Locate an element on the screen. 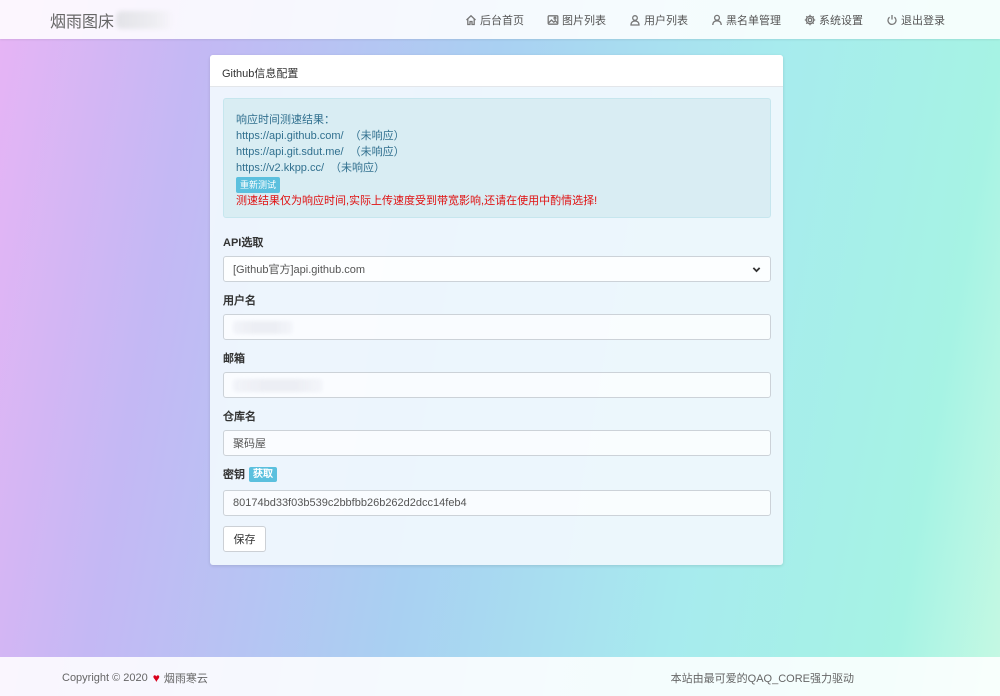  retest-button: 重新测试 is located at coordinates (258, 185).